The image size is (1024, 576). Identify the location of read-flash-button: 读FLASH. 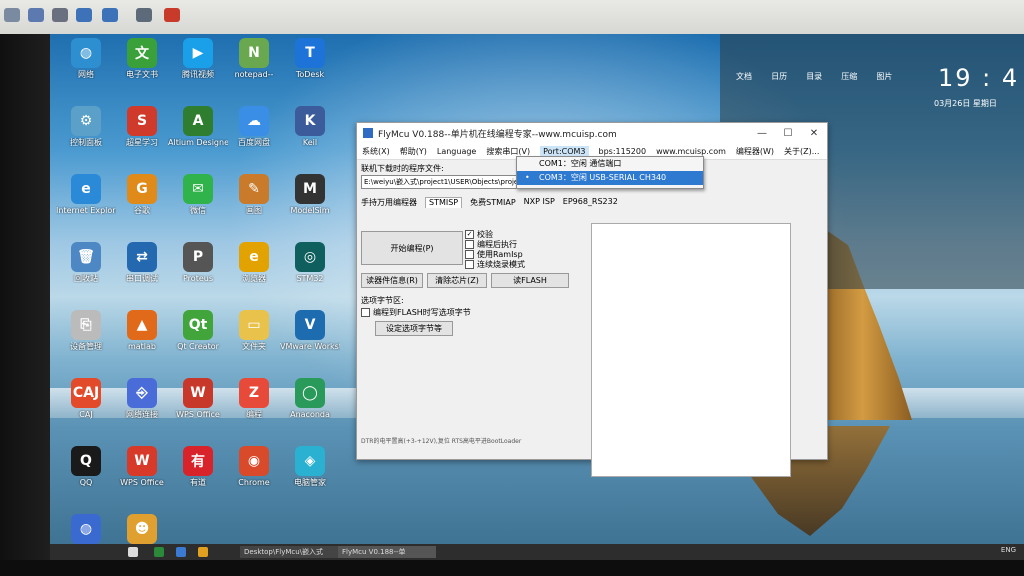
(530, 280).